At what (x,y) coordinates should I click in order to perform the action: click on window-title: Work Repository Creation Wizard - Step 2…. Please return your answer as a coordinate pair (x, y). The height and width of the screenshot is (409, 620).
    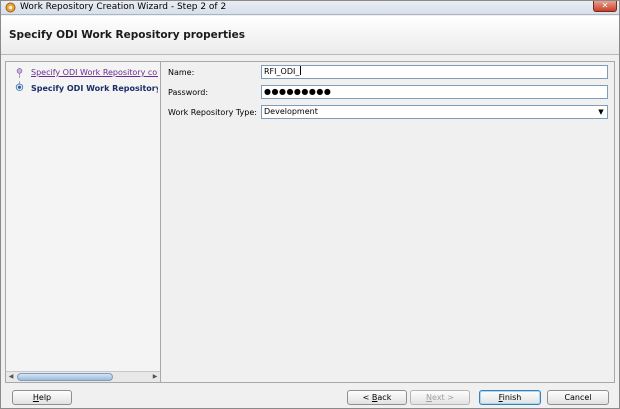
    Looking at the image, I should click on (123, 7).